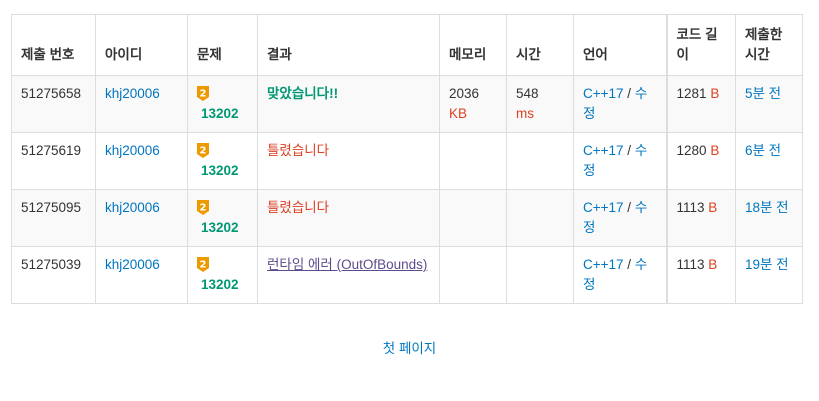  I want to click on time-unit: ms, so click(525, 113).